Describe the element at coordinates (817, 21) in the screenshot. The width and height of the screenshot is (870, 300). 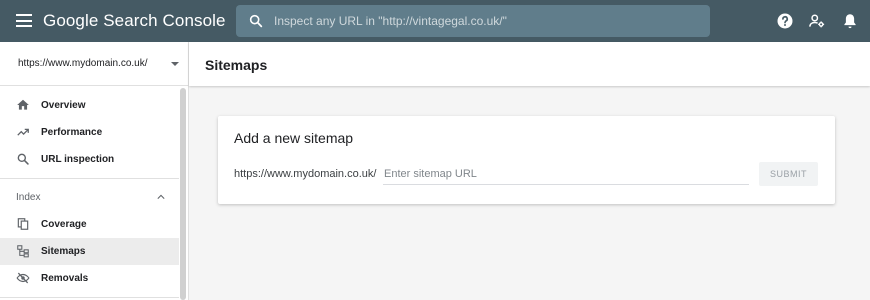
I see `manage-users-icon` at that location.